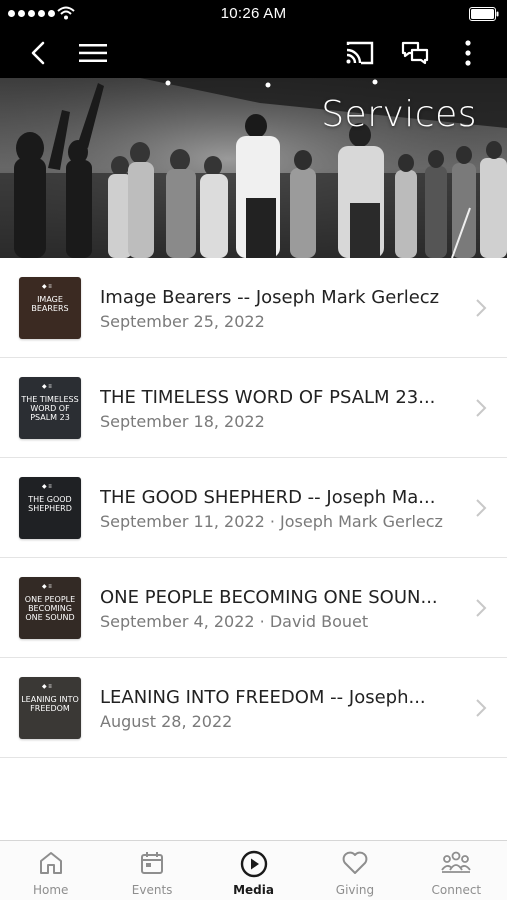  Describe the element at coordinates (152, 863) in the screenshot. I see `calendar-icon` at that location.